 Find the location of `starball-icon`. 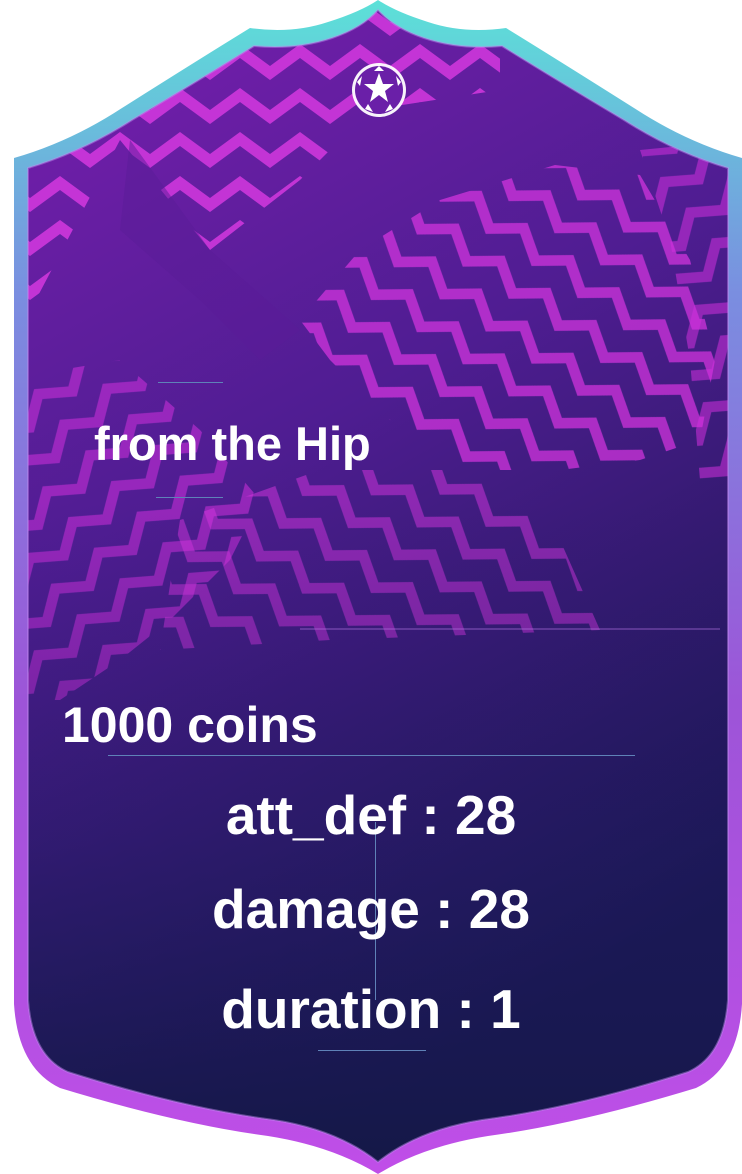

starball-icon is located at coordinates (379, 90).